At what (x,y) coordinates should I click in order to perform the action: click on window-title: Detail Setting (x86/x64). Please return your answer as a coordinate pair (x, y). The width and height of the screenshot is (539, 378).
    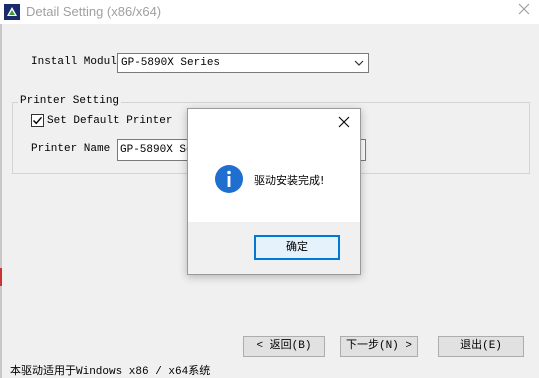
    Looking at the image, I should click on (94, 11).